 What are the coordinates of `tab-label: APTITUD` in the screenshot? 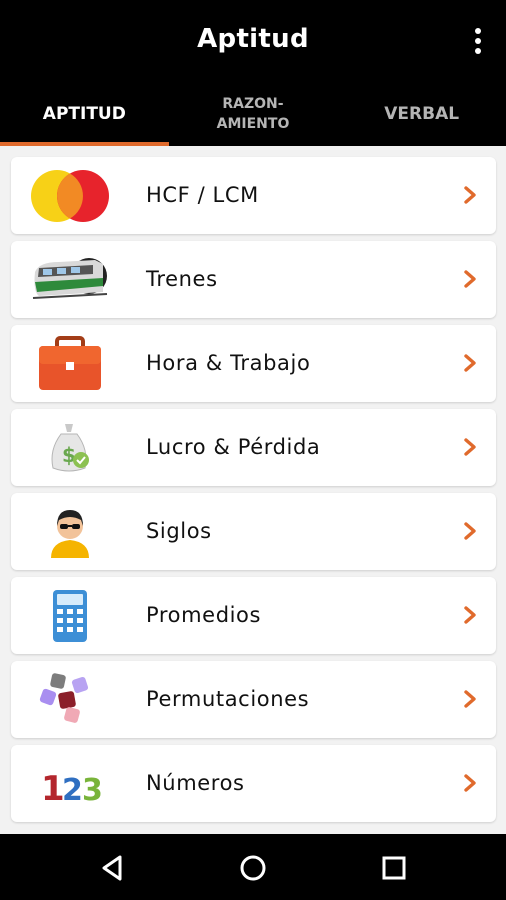 It's located at (84, 114).